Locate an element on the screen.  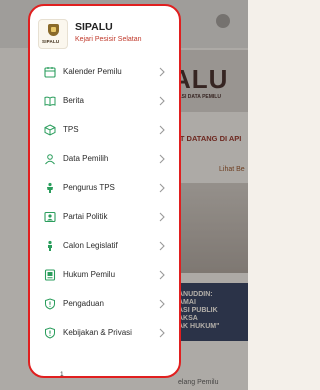
app-name: SIPALU is located at coordinates (94, 27).